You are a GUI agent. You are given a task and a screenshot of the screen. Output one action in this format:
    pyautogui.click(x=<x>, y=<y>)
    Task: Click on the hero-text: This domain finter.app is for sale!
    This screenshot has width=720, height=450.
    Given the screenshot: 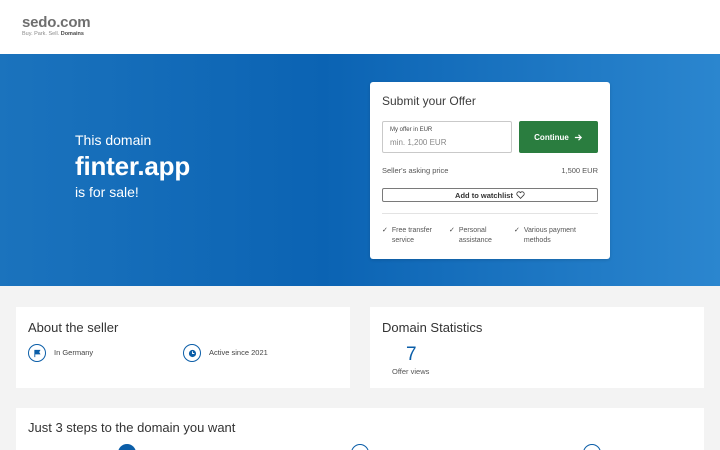 What is the action you would take?
    pyautogui.click(x=132, y=166)
    